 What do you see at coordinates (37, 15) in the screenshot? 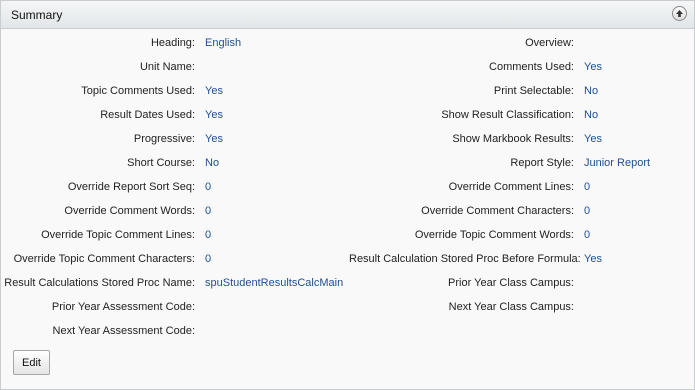
I see `panel-title: Summary` at bounding box center [37, 15].